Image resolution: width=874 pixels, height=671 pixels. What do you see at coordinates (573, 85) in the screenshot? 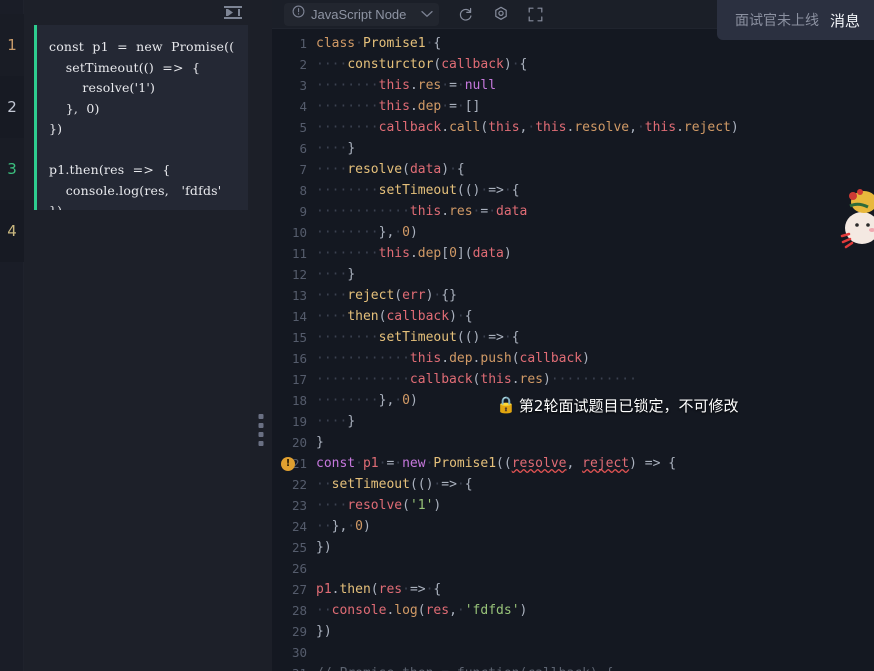
I see `code-line: 3 ········this.res·=·null` at bounding box center [573, 85].